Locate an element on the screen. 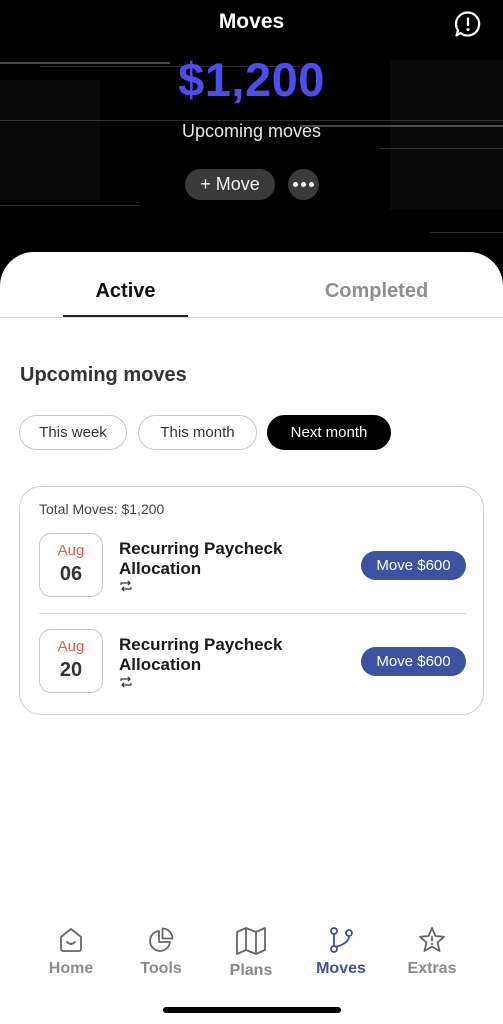  more-options-button is located at coordinates (303, 184).